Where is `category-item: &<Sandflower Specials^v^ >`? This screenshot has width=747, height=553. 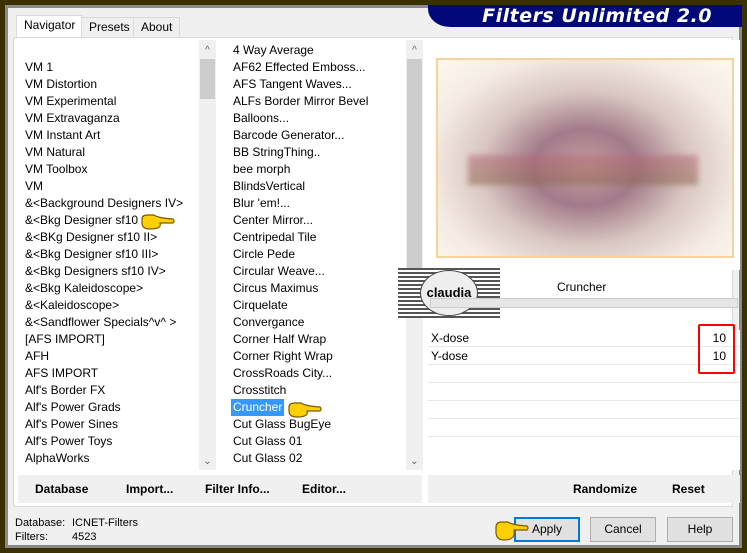
category-item: &<Sandflower Specials^v^ > is located at coordinates (100, 322).